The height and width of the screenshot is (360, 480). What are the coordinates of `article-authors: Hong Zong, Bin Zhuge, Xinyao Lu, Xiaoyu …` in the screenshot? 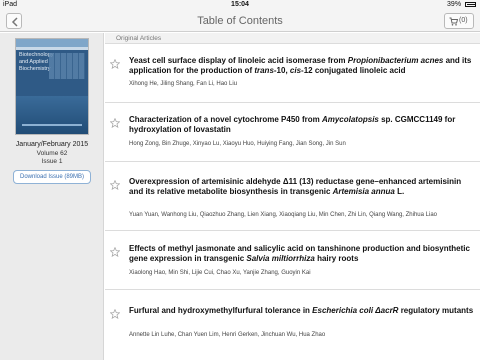 It's located at (237, 144).